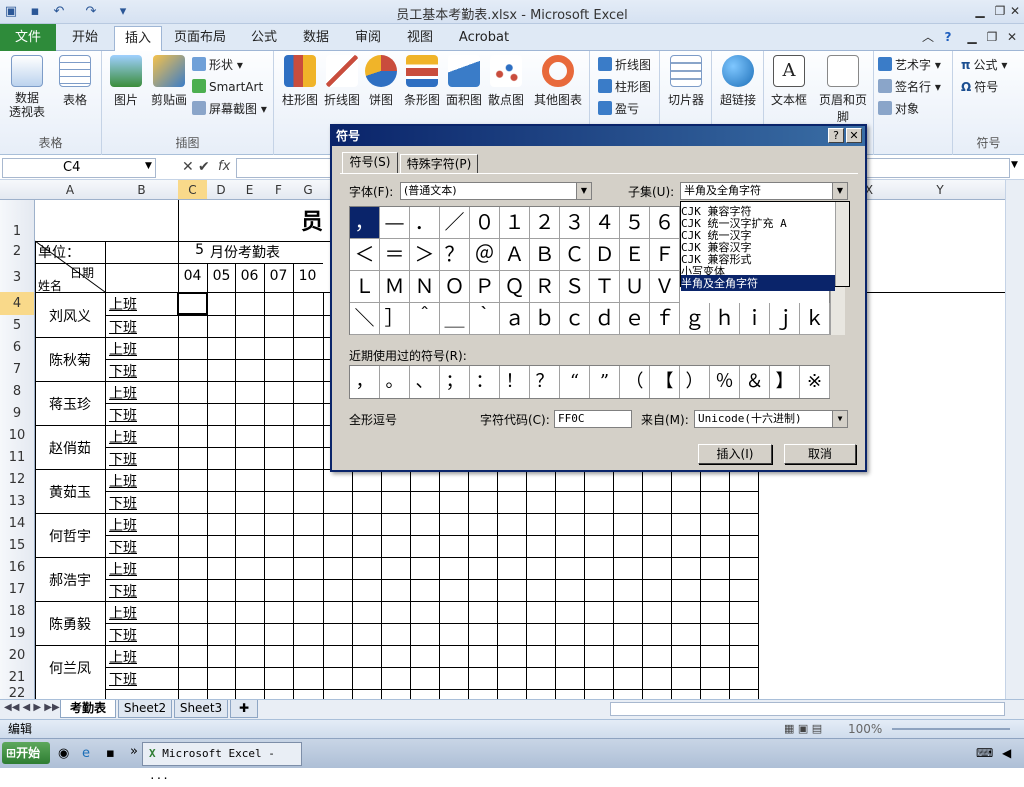  Describe the element at coordinates (188, 167) in the screenshot. I see `cancel-entry-icon: ✕` at that location.